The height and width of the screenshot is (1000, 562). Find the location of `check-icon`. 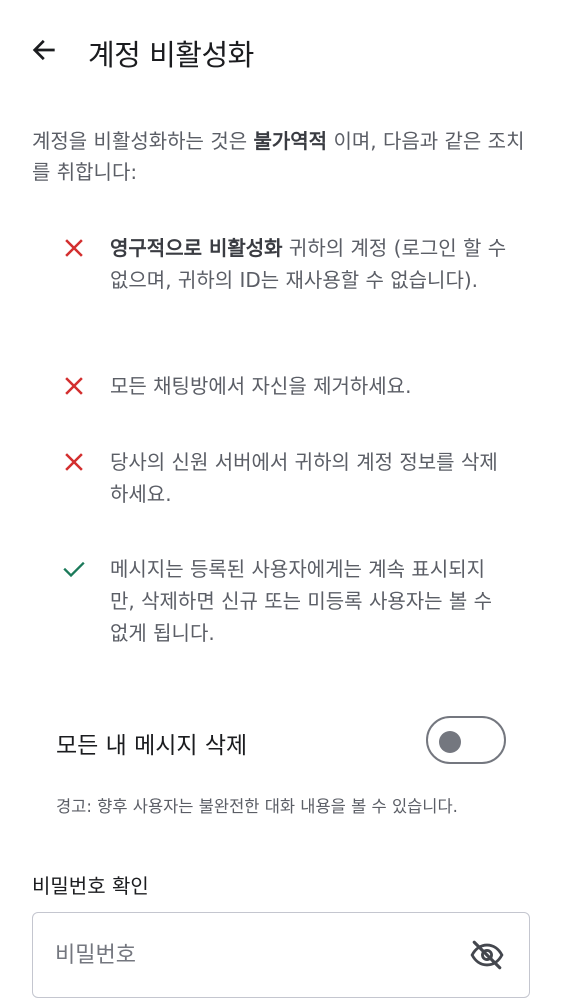

check-icon is located at coordinates (74, 569).